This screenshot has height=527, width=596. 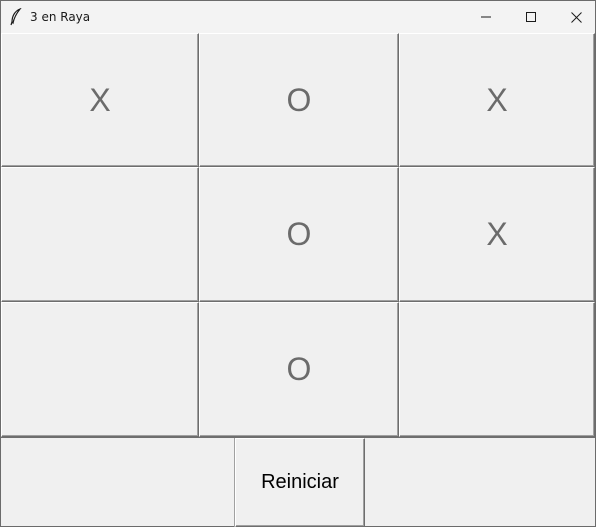 I want to click on board-cell-0-2: X, so click(x=497, y=100).